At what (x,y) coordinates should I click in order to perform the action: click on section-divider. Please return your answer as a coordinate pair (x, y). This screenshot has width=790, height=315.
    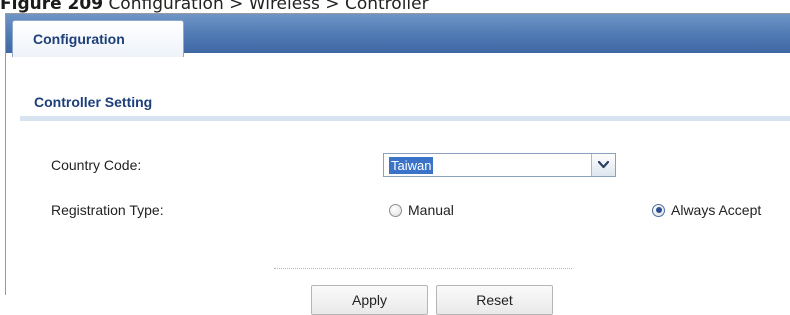
    Looking at the image, I should click on (405, 118).